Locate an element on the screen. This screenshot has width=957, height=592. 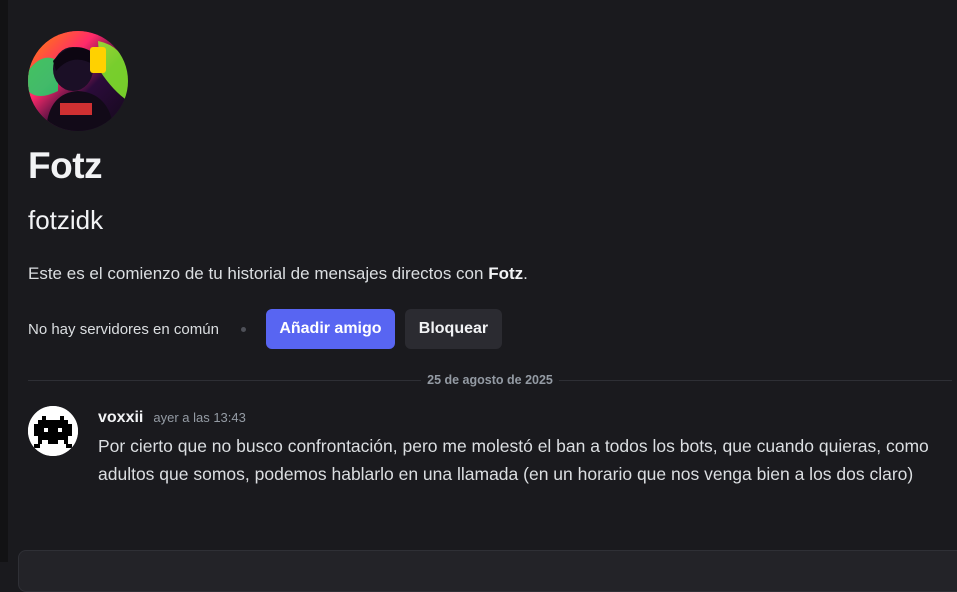
message-avatar is located at coordinates (53, 431).